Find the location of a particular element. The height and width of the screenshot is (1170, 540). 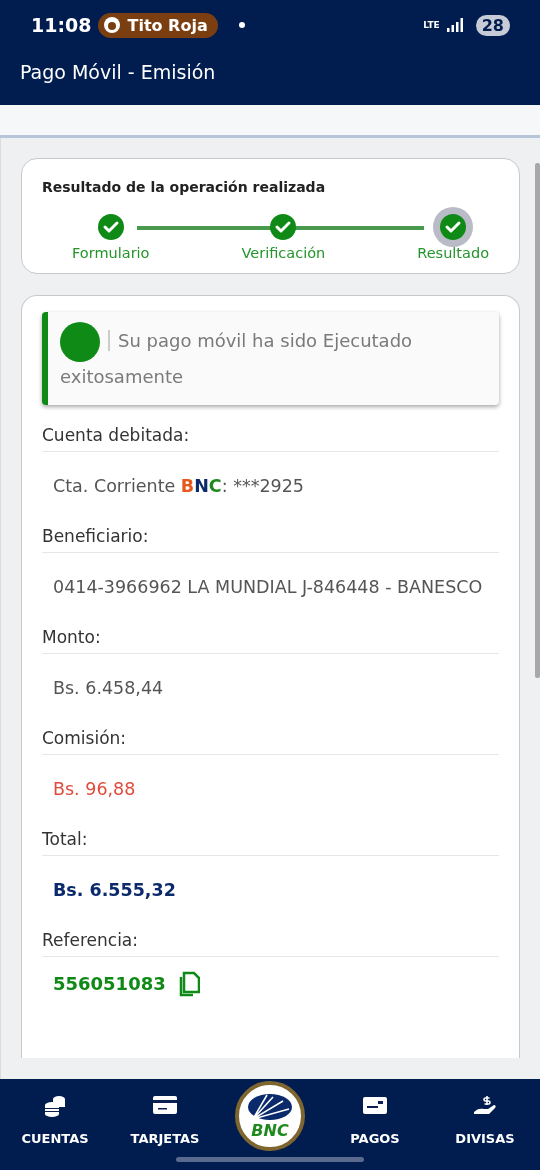

coins-icon is located at coordinates (55, 1105).